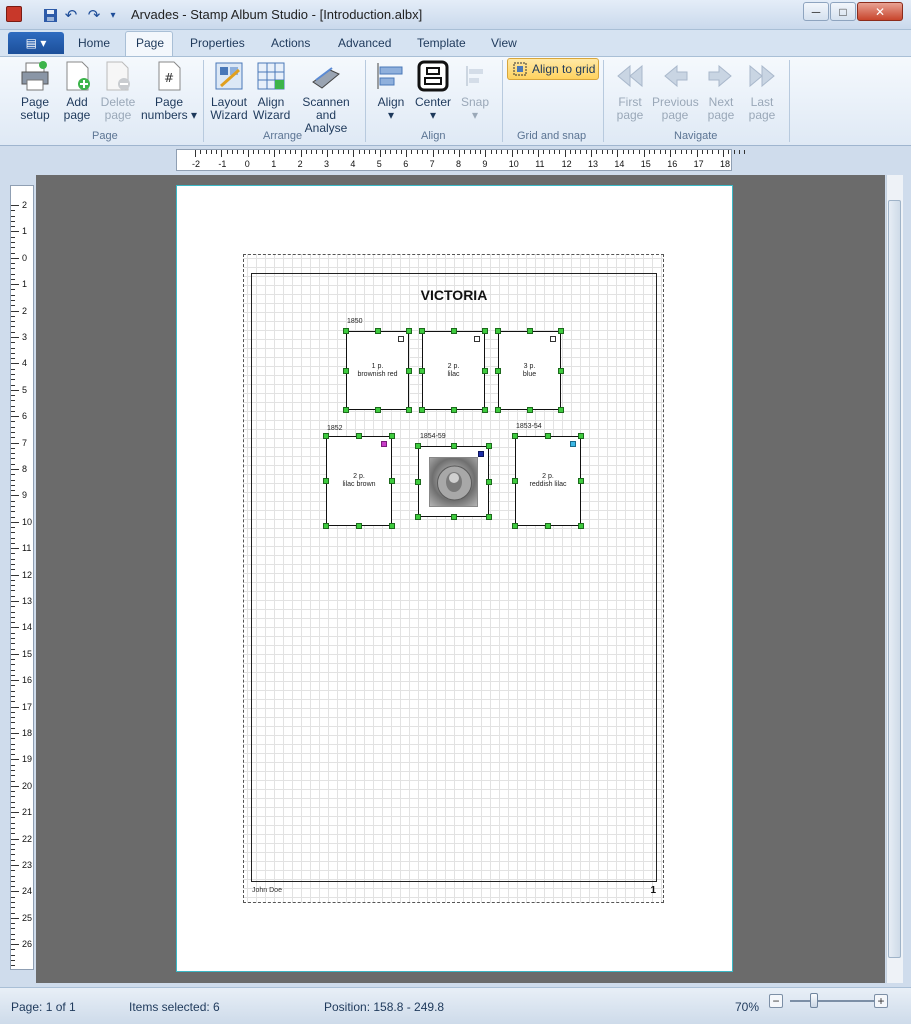 The width and height of the screenshot is (911, 1024). Describe the element at coordinates (548, 481) in the screenshot. I see `stamp-frame: 2 p. reddish lilac` at that location.